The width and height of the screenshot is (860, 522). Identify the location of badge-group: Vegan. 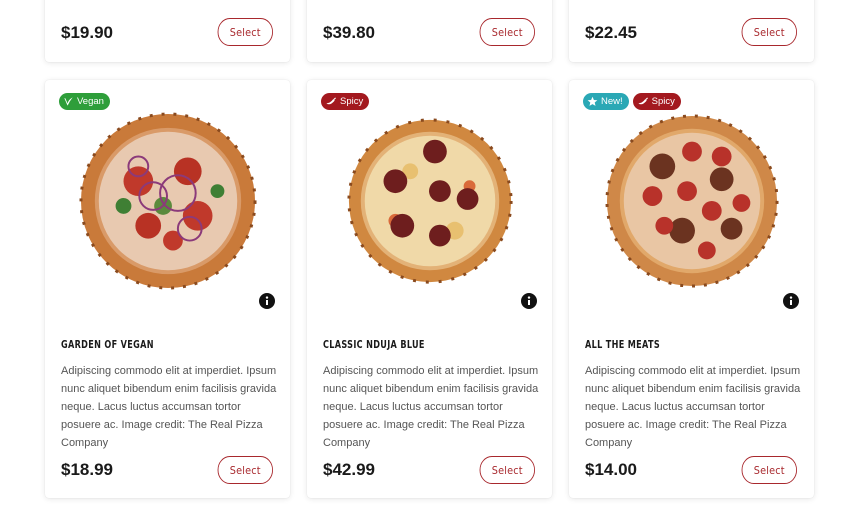
(84, 101).